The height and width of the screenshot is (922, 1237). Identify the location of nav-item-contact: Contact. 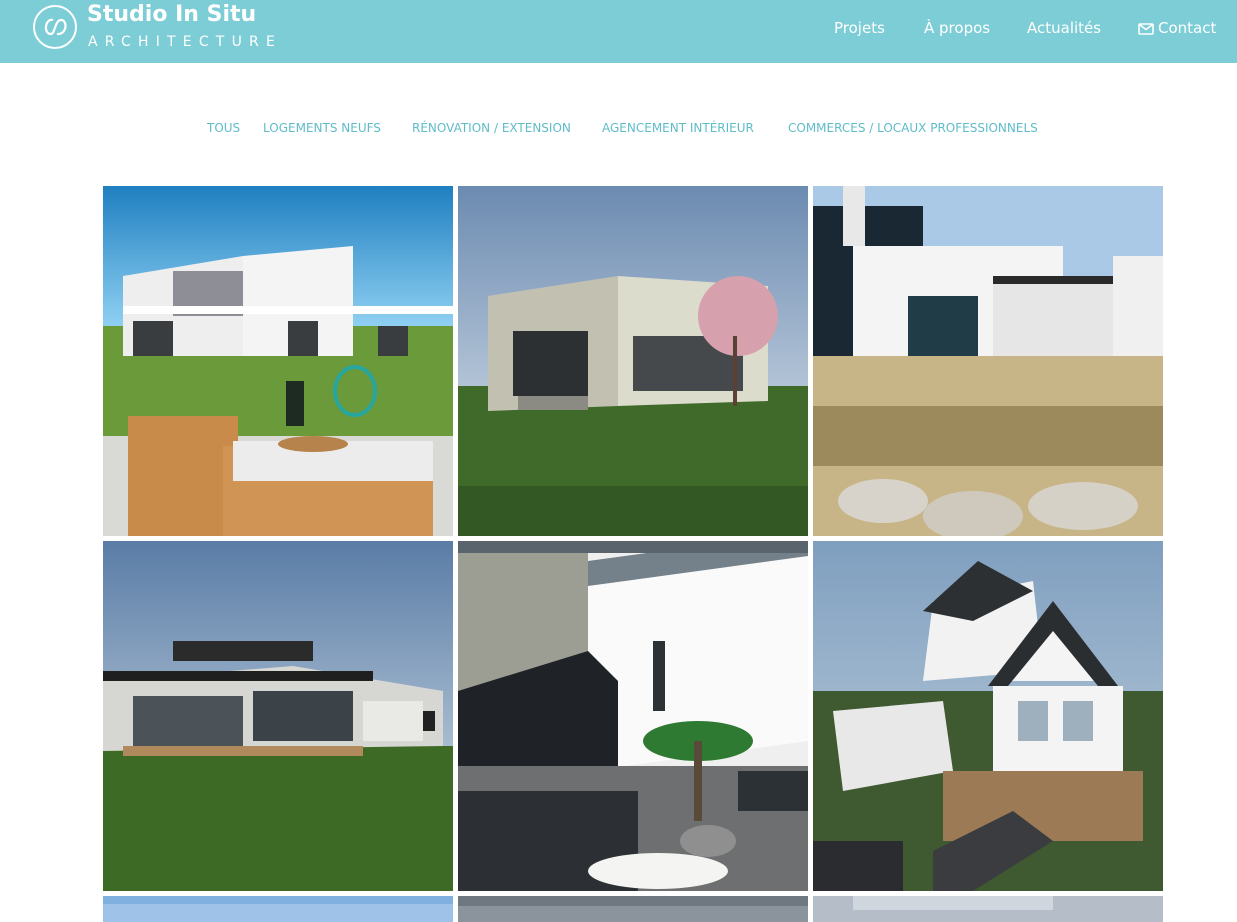
(1177, 29).